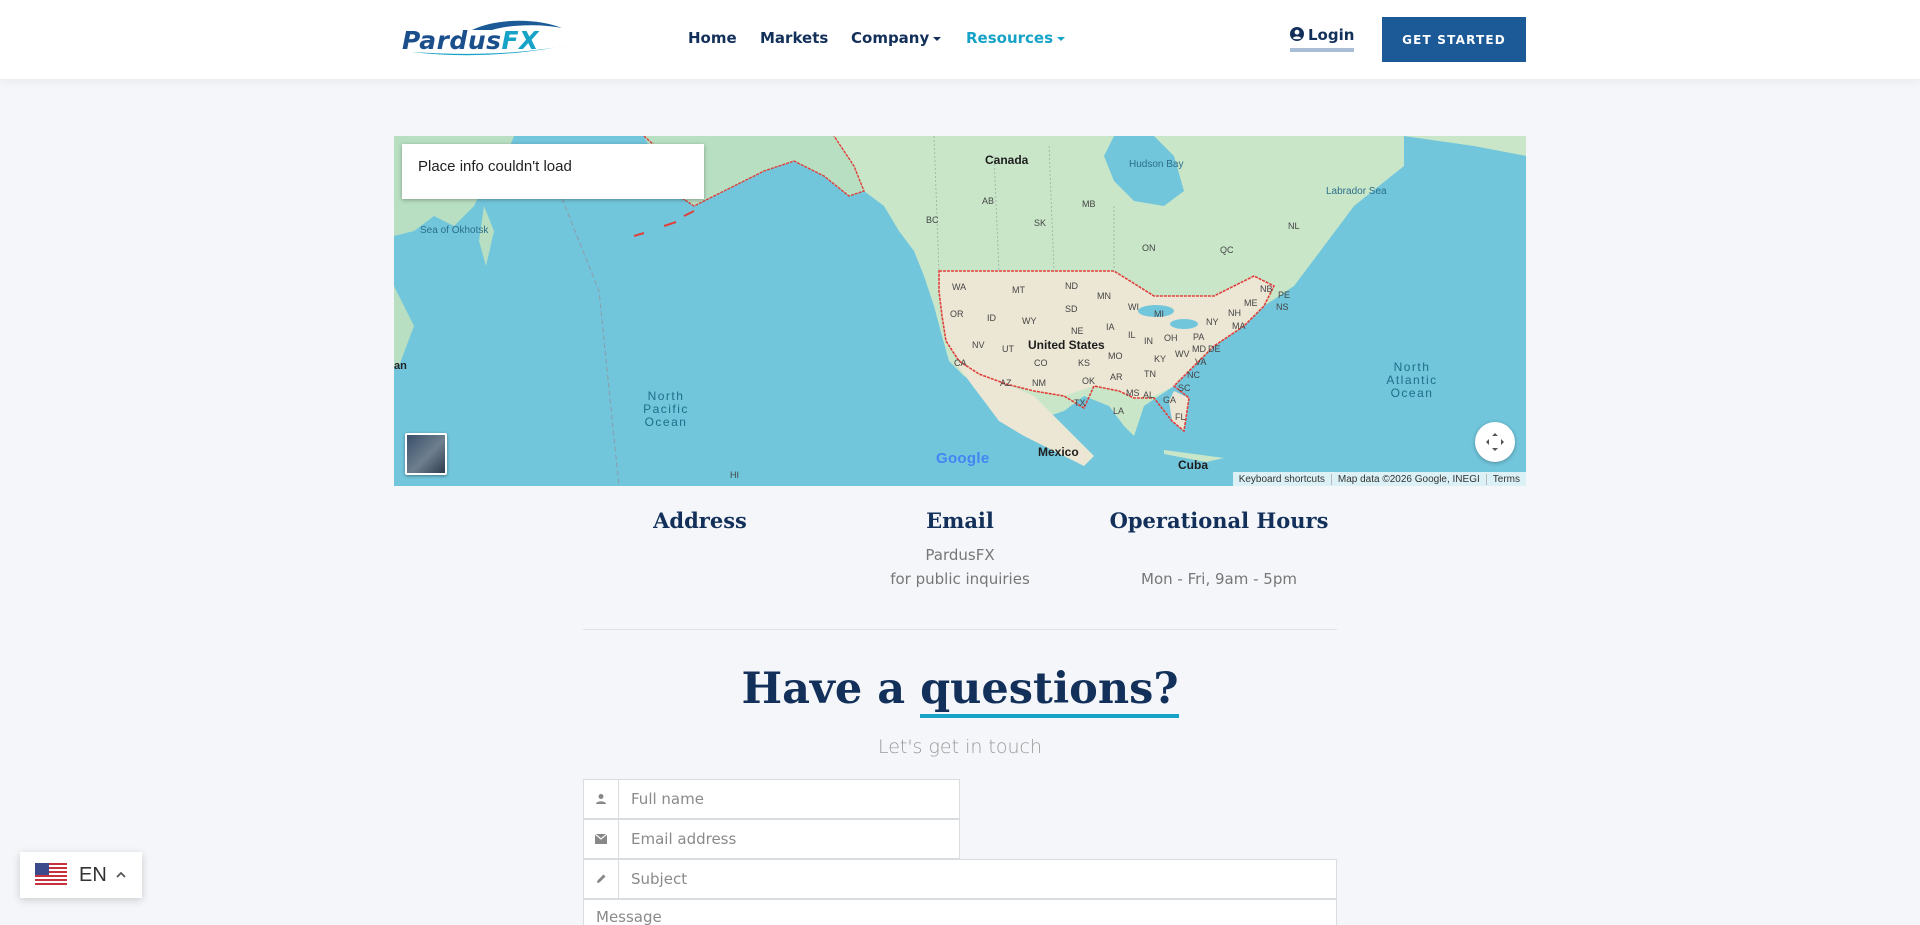  What do you see at coordinates (51, 875) in the screenshot?
I see `us-flag-icon` at bounding box center [51, 875].